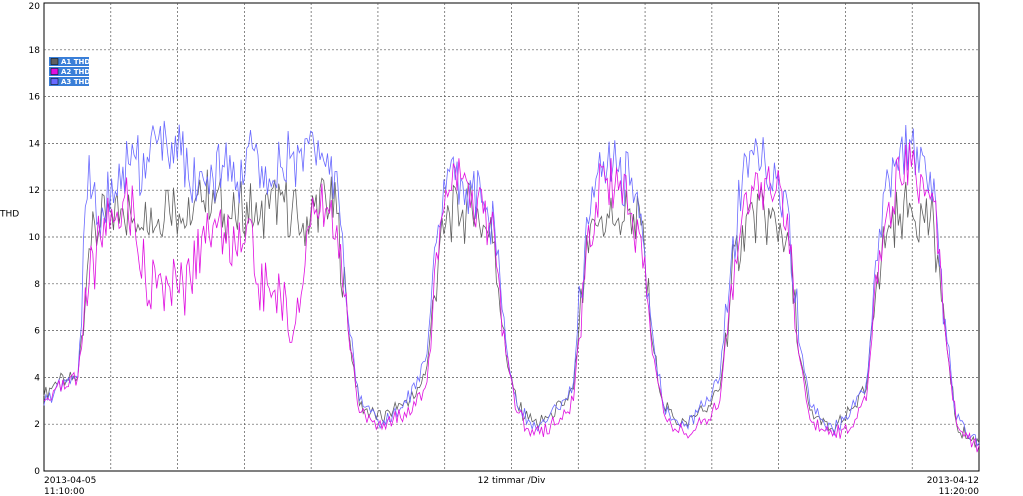 This screenshot has height=496, width=1023. I want to click on y-tick-label: 0, so click(37, 472).